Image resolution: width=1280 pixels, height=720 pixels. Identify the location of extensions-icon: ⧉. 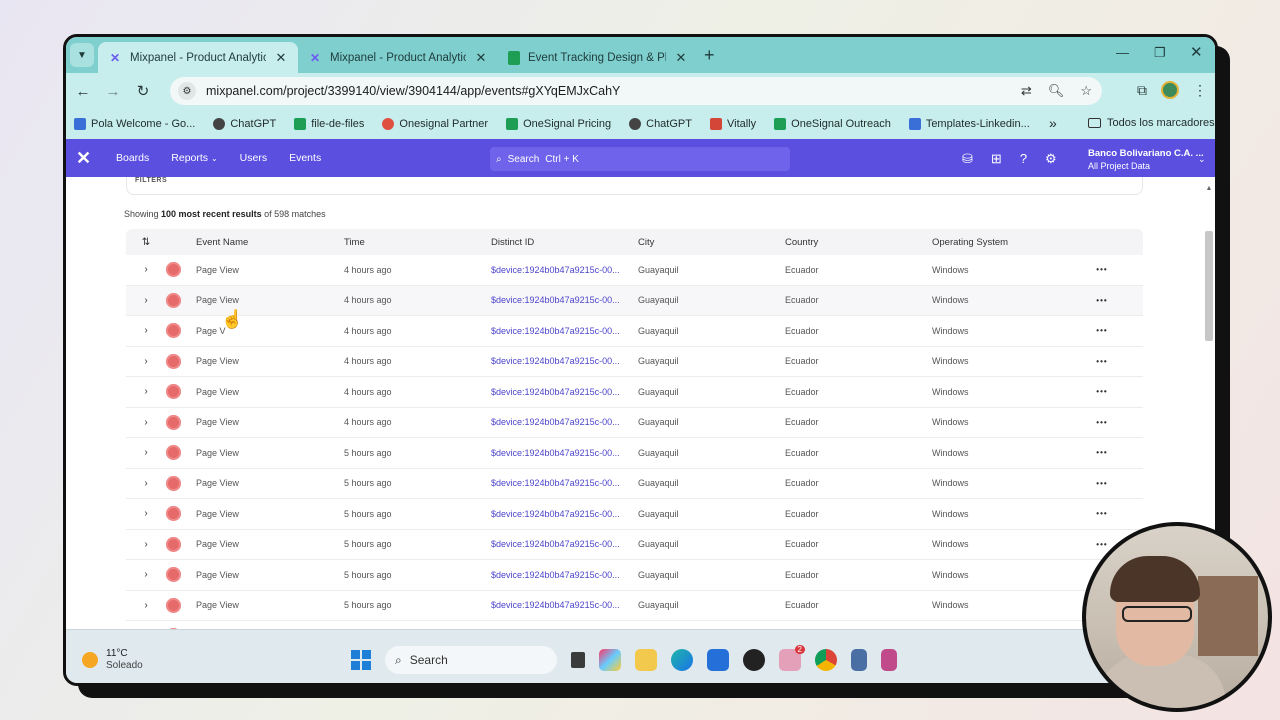
(1142, 90).